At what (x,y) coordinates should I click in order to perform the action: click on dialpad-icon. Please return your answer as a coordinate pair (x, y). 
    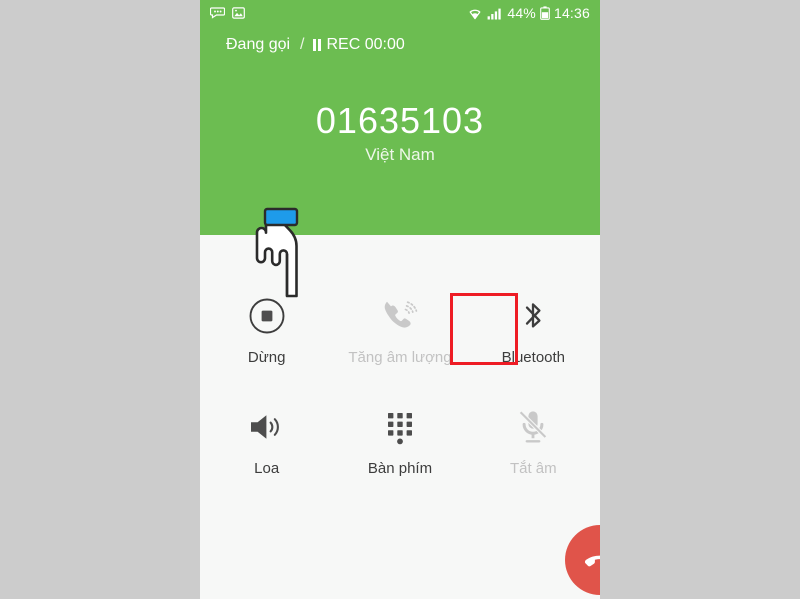
    Looking at the image, I should click on (400, 427).